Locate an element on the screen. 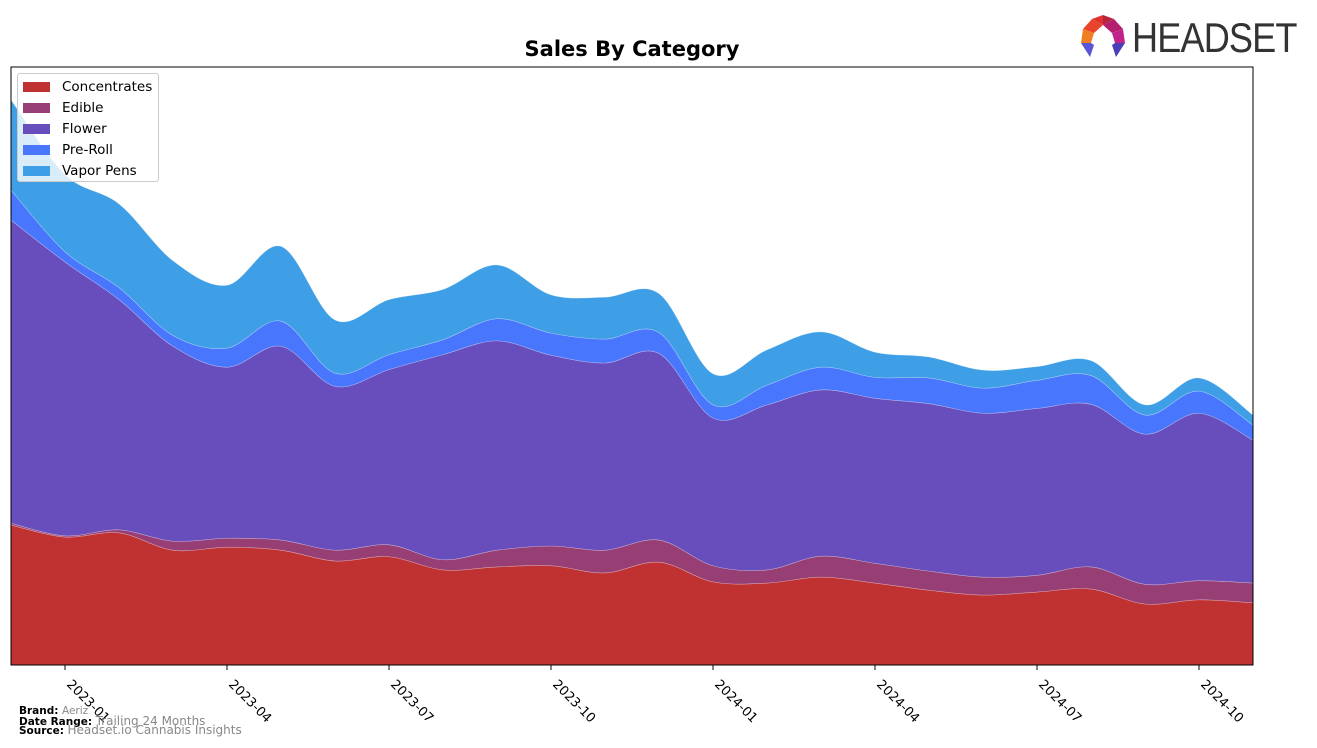 The width and height of the screenshot is (1317, 748). legend-label: Pre-Roll is located at coordinates (87, 150).